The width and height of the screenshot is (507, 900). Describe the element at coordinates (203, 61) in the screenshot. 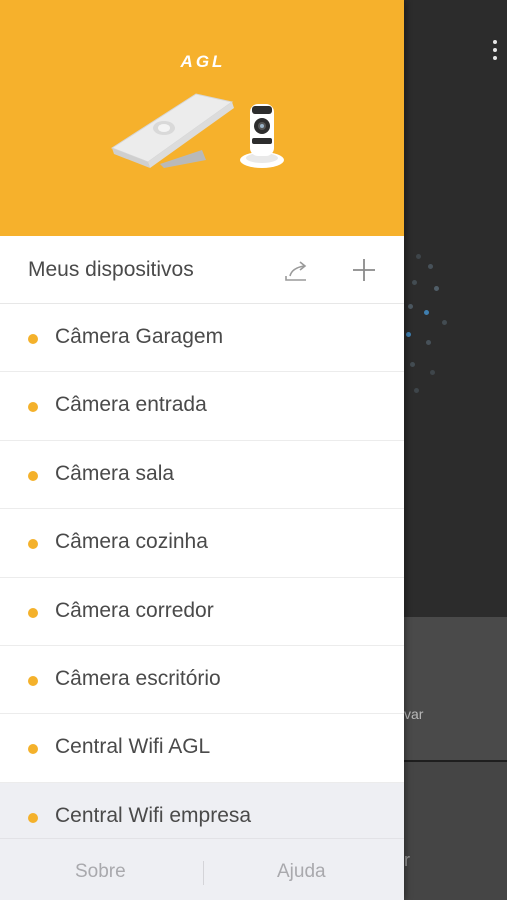

I see `brand-logo: AGL` at that location.